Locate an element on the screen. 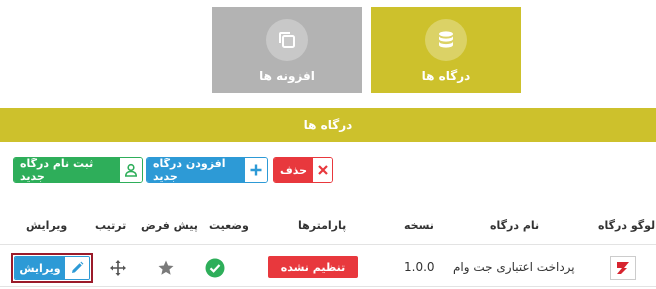 The width and height of the screenshot is (656, 289). database-icon is located at coordinates (446, 40).